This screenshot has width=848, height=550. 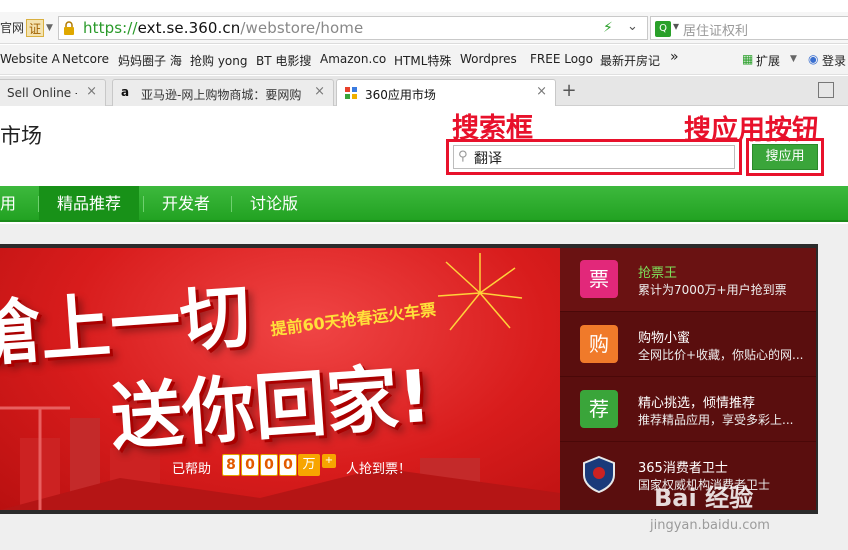 What do you see at coordinates (49, 28) in the screenshot?
I see `cert-dropdown-icon: ▼` at bounding box center [49, 28].